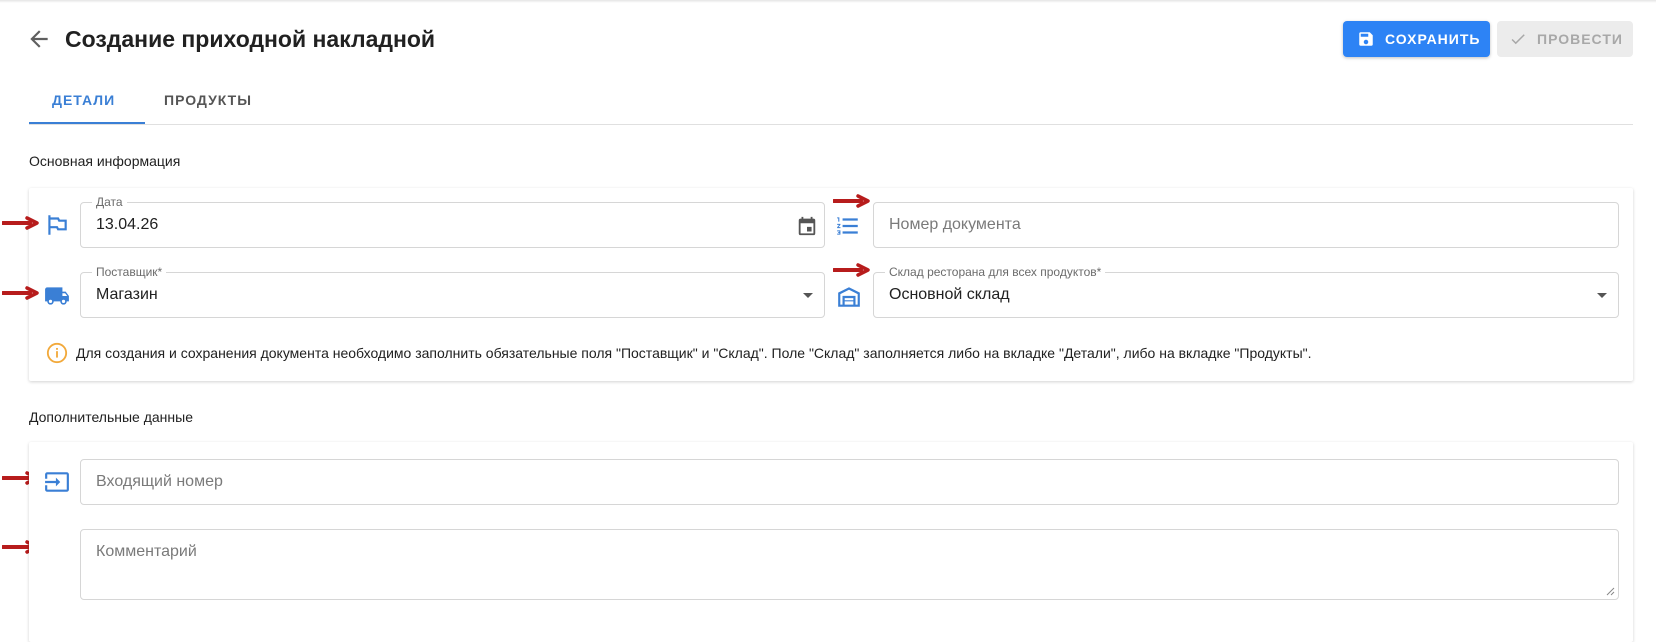  I want to click on main-info-title: Основная информация, so click(105, 161).